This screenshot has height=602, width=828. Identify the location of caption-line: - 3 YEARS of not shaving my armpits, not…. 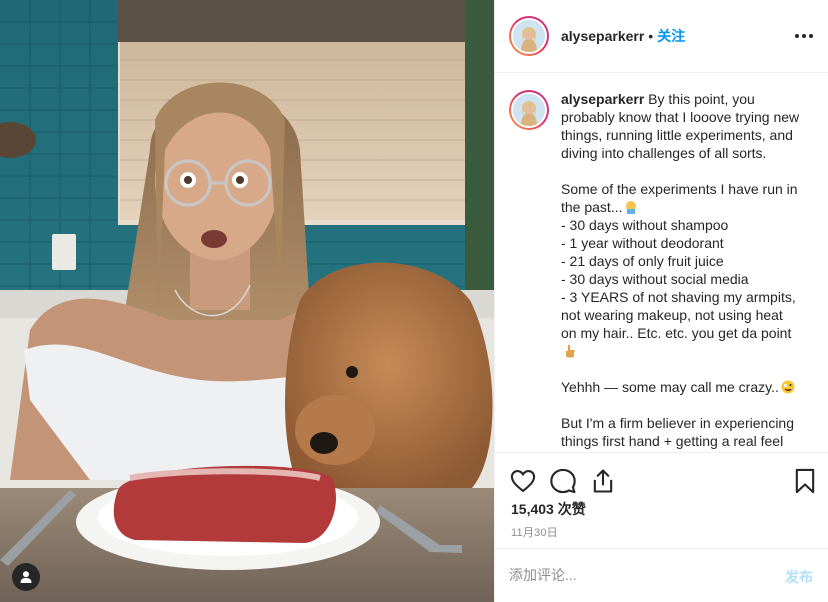
(678, 315).